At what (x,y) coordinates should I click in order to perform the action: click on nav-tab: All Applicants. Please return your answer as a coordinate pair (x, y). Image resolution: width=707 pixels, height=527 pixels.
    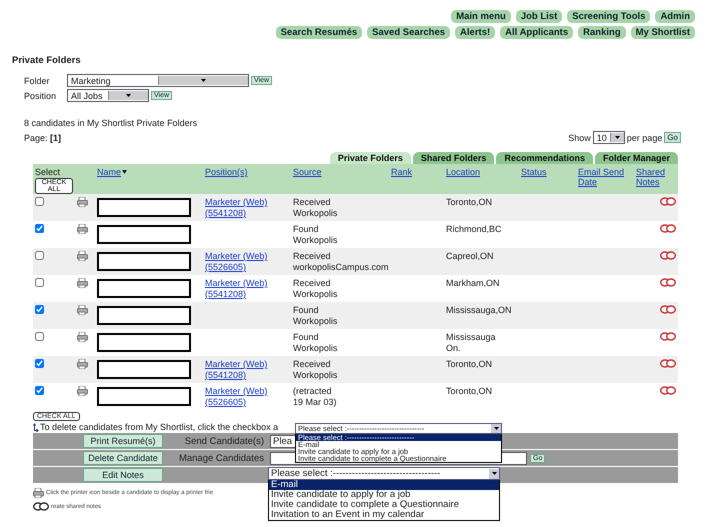
    Looking at the image, I should click on (537, 32).